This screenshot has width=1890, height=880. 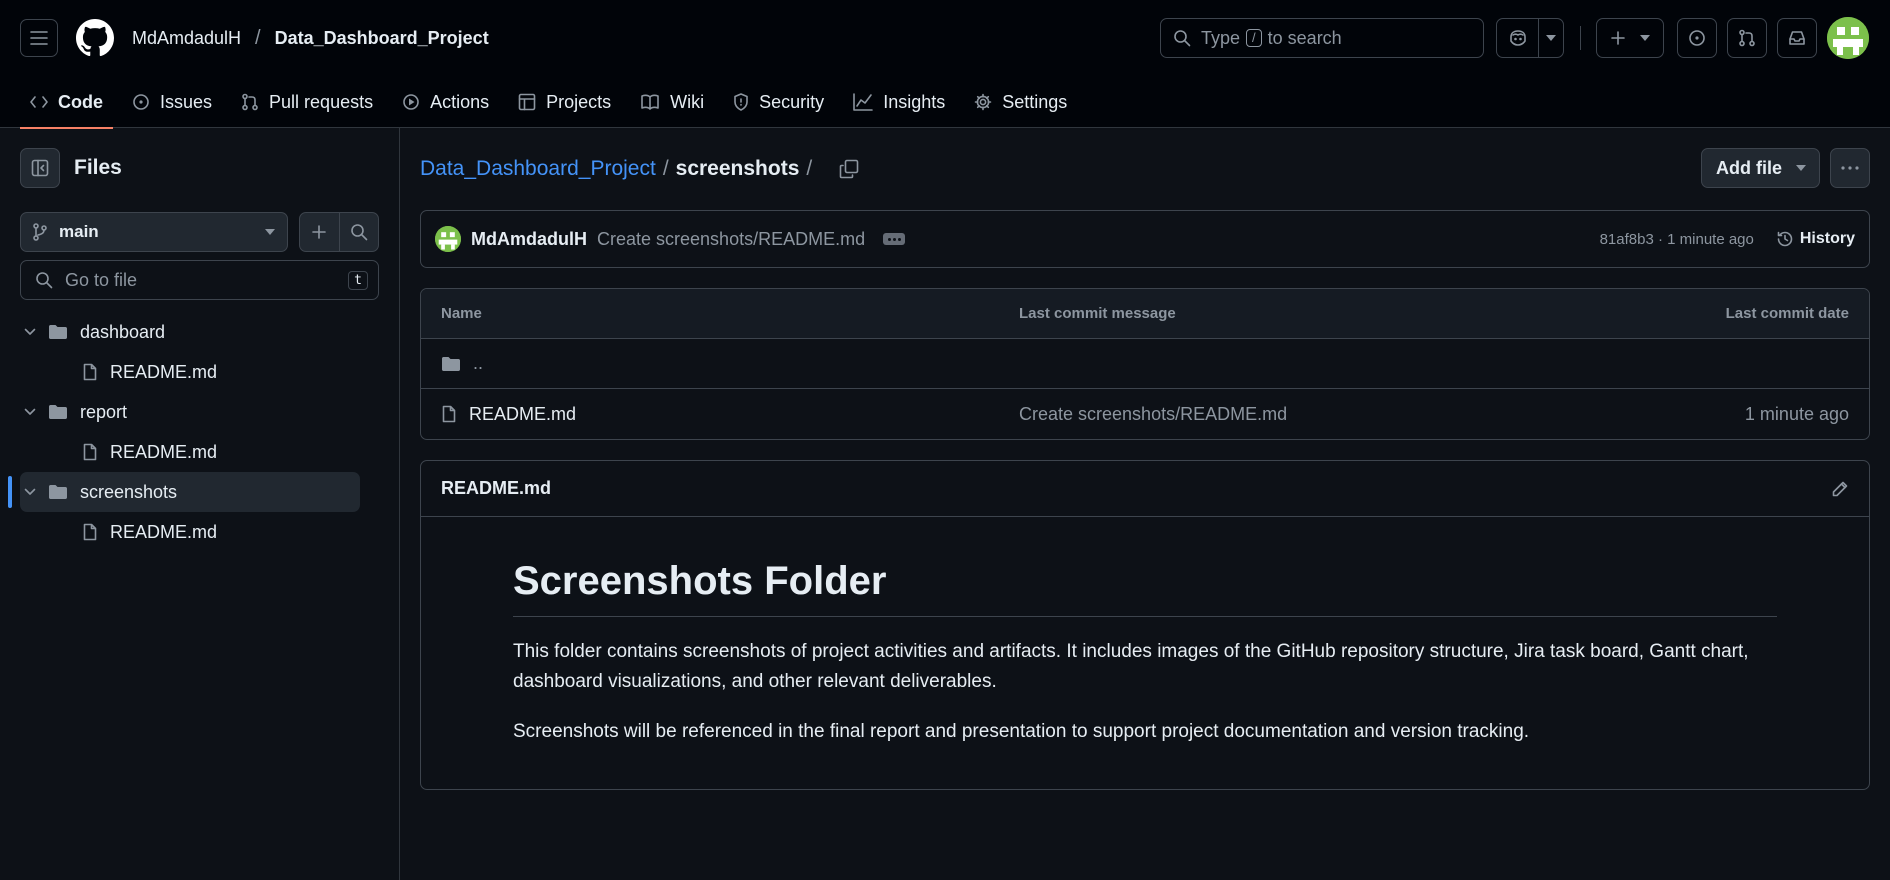 What do you see at coordinates (730, 363) in the screenshot?
I see `parent-directory-cell: ..` at bounding box center [730, 363].